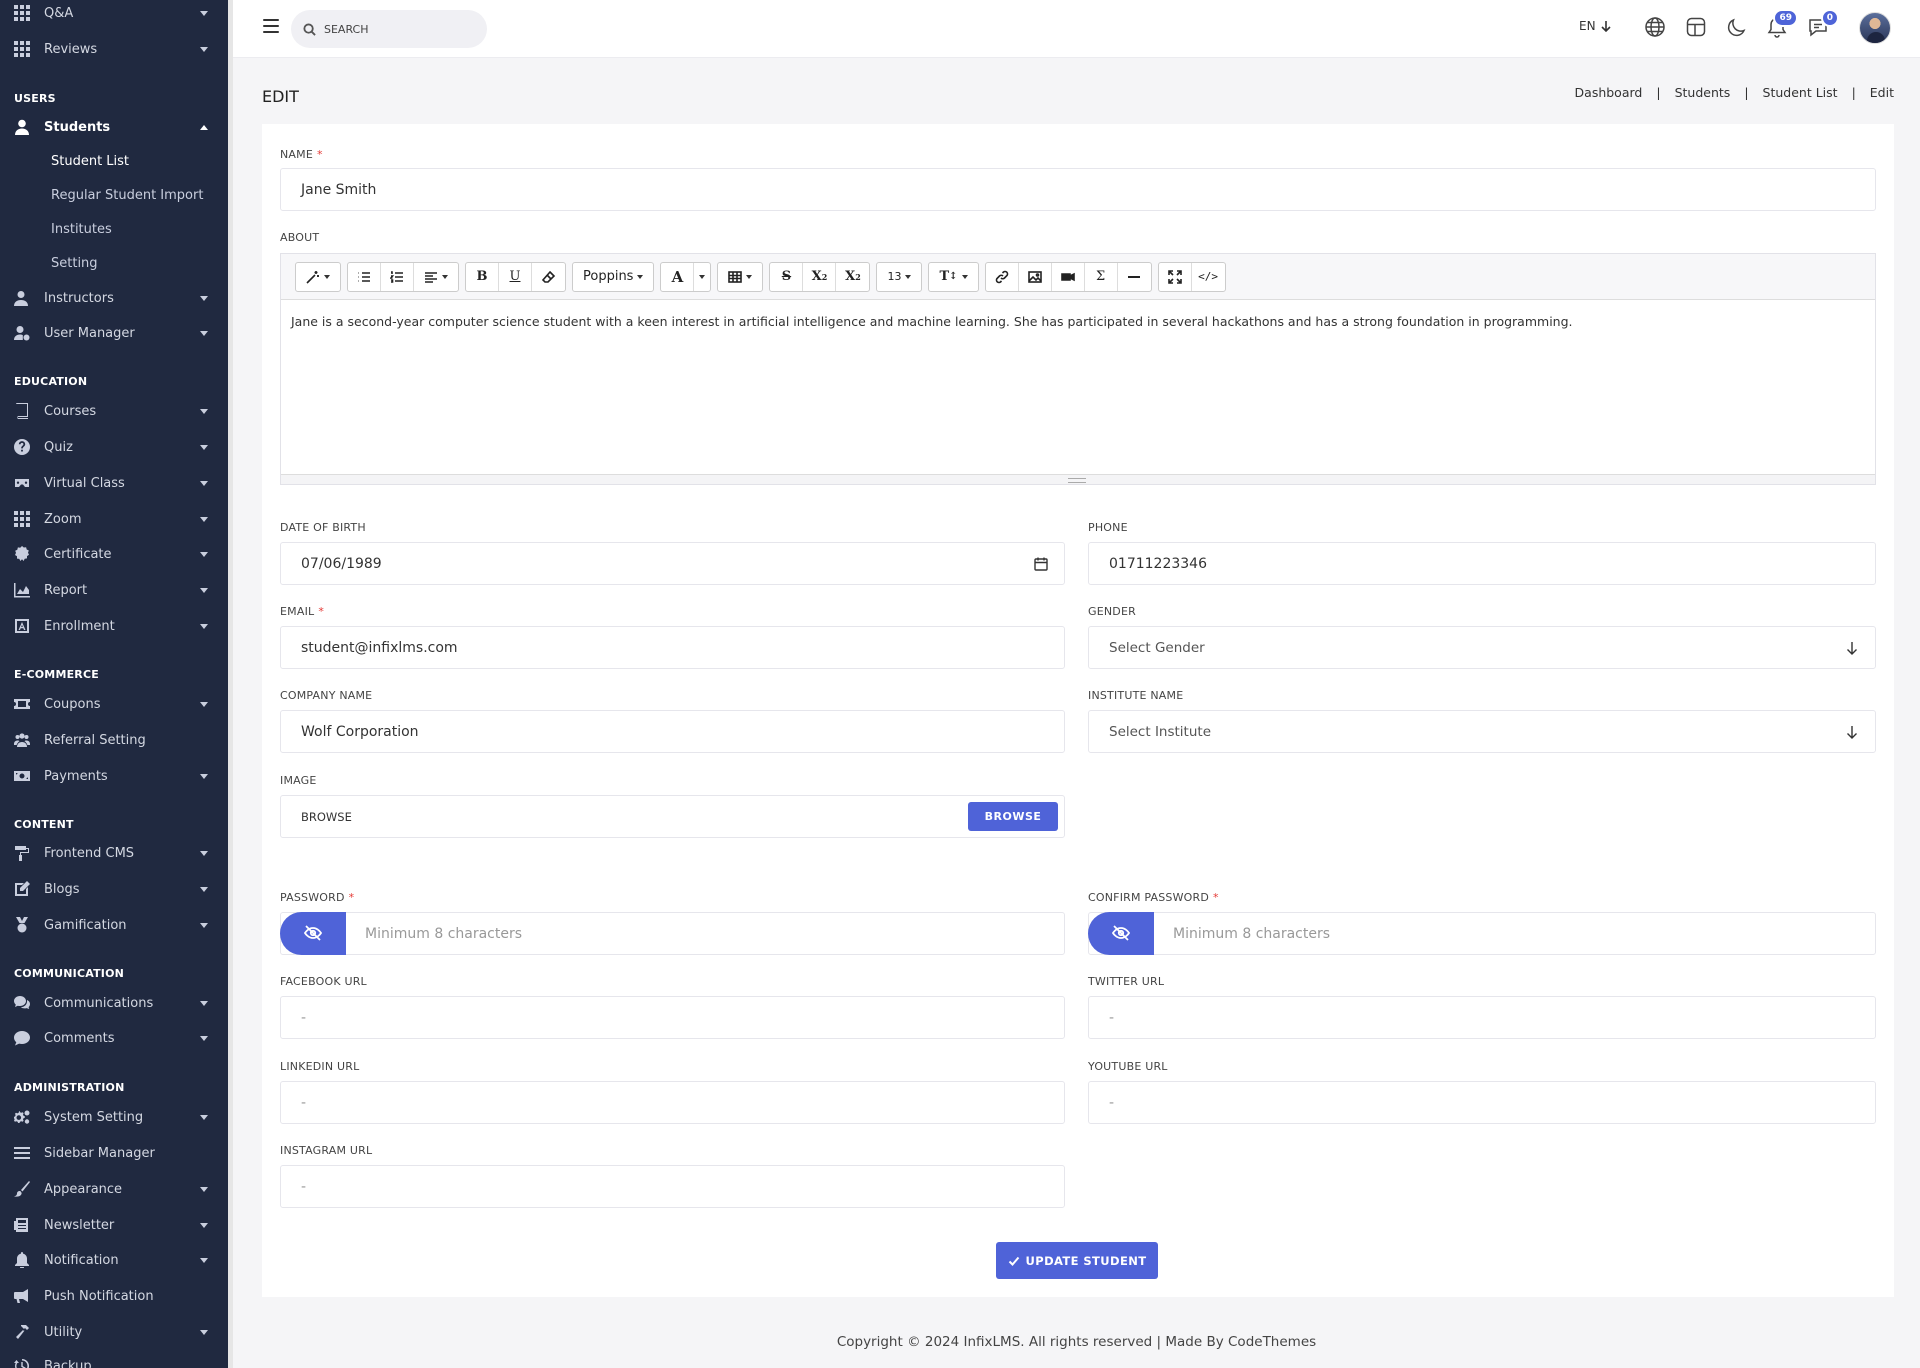  What do you see at coordinates (114, 590) in the screenshot?
I see `sidebar-item-report: Report` at bounding box center [114, 590].